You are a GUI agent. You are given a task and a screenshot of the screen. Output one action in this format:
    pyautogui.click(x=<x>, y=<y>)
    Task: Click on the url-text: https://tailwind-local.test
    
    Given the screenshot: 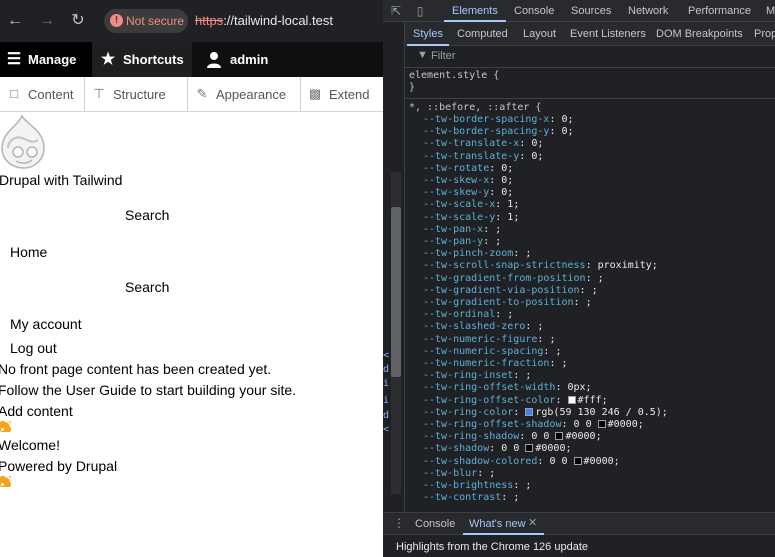 What is the action you would take?
    pyautogui.click(x=264, y=20)
    